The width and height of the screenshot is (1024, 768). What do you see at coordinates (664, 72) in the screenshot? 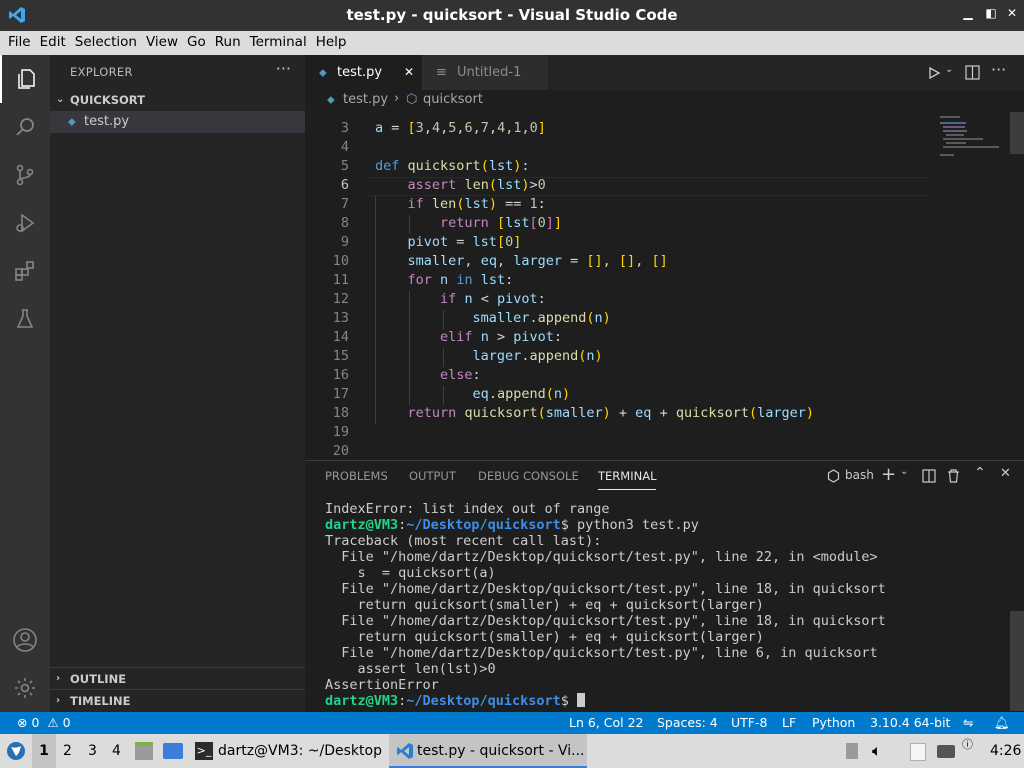
I see `editor-tabs: ⬥ test.py ✕ ≡ Untitled-1 ⌄ ···` at bounding box center [664, 72].